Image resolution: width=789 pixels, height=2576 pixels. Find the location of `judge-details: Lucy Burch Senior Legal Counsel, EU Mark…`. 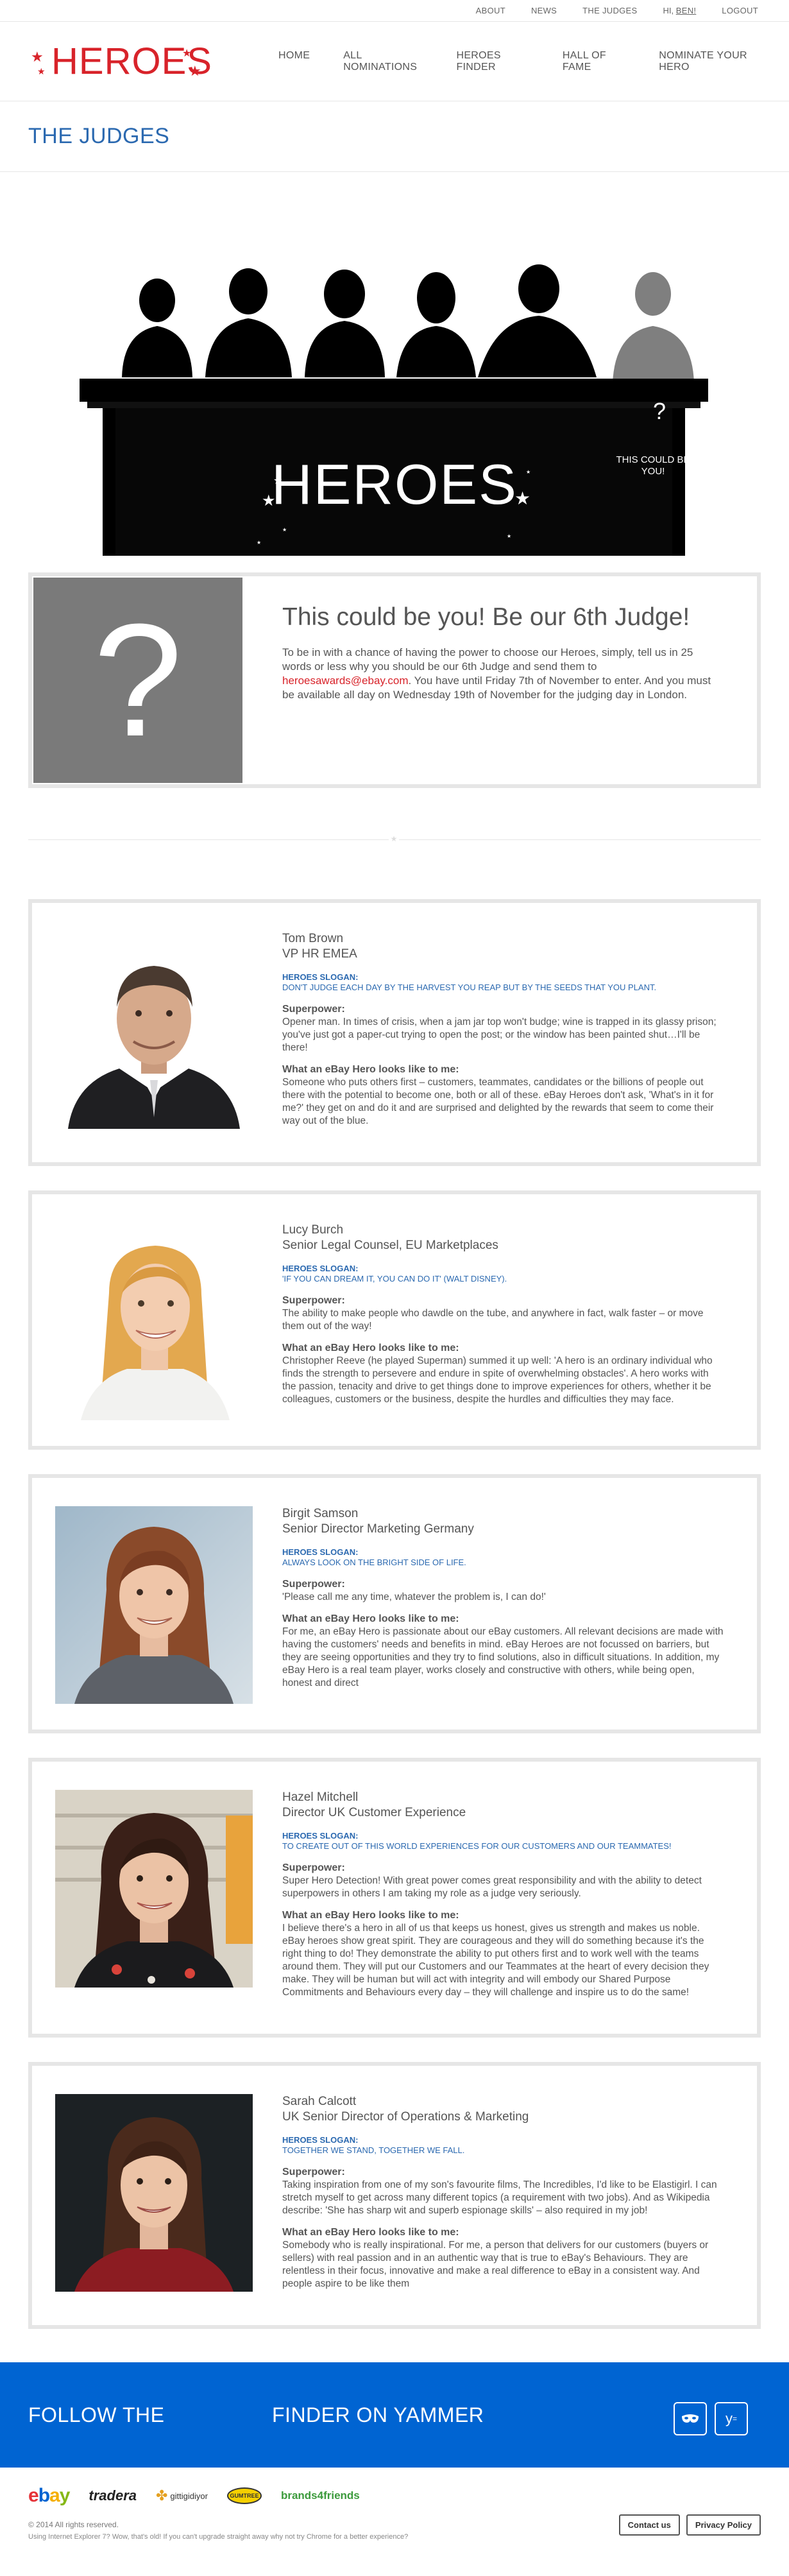

judge-details: Lucy Burch Senior Legal Counsel, EU Mark… is located at coordinates (505, 1321).